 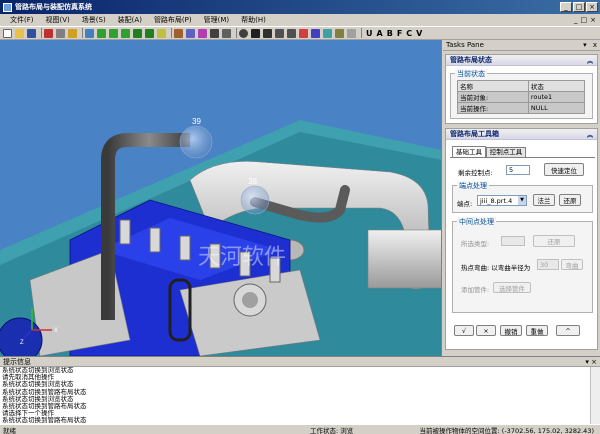 What do you see at coordinates (173, 20) in the screenshot?
I see `menu-pipe-layout: 管路布局(P)` at bounding box center [173, 20].